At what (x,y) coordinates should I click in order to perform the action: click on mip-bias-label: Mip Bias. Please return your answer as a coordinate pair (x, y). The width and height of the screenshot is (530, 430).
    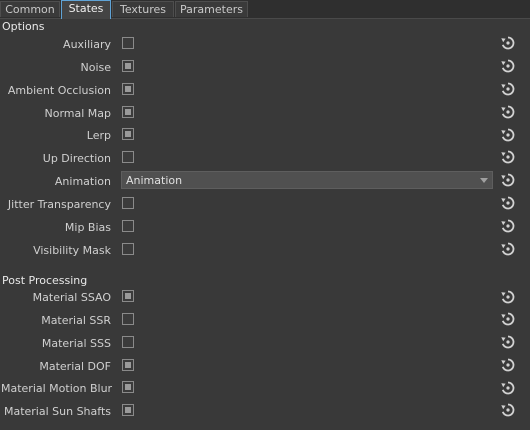
    Looking at the image, I should click on (87, 227).